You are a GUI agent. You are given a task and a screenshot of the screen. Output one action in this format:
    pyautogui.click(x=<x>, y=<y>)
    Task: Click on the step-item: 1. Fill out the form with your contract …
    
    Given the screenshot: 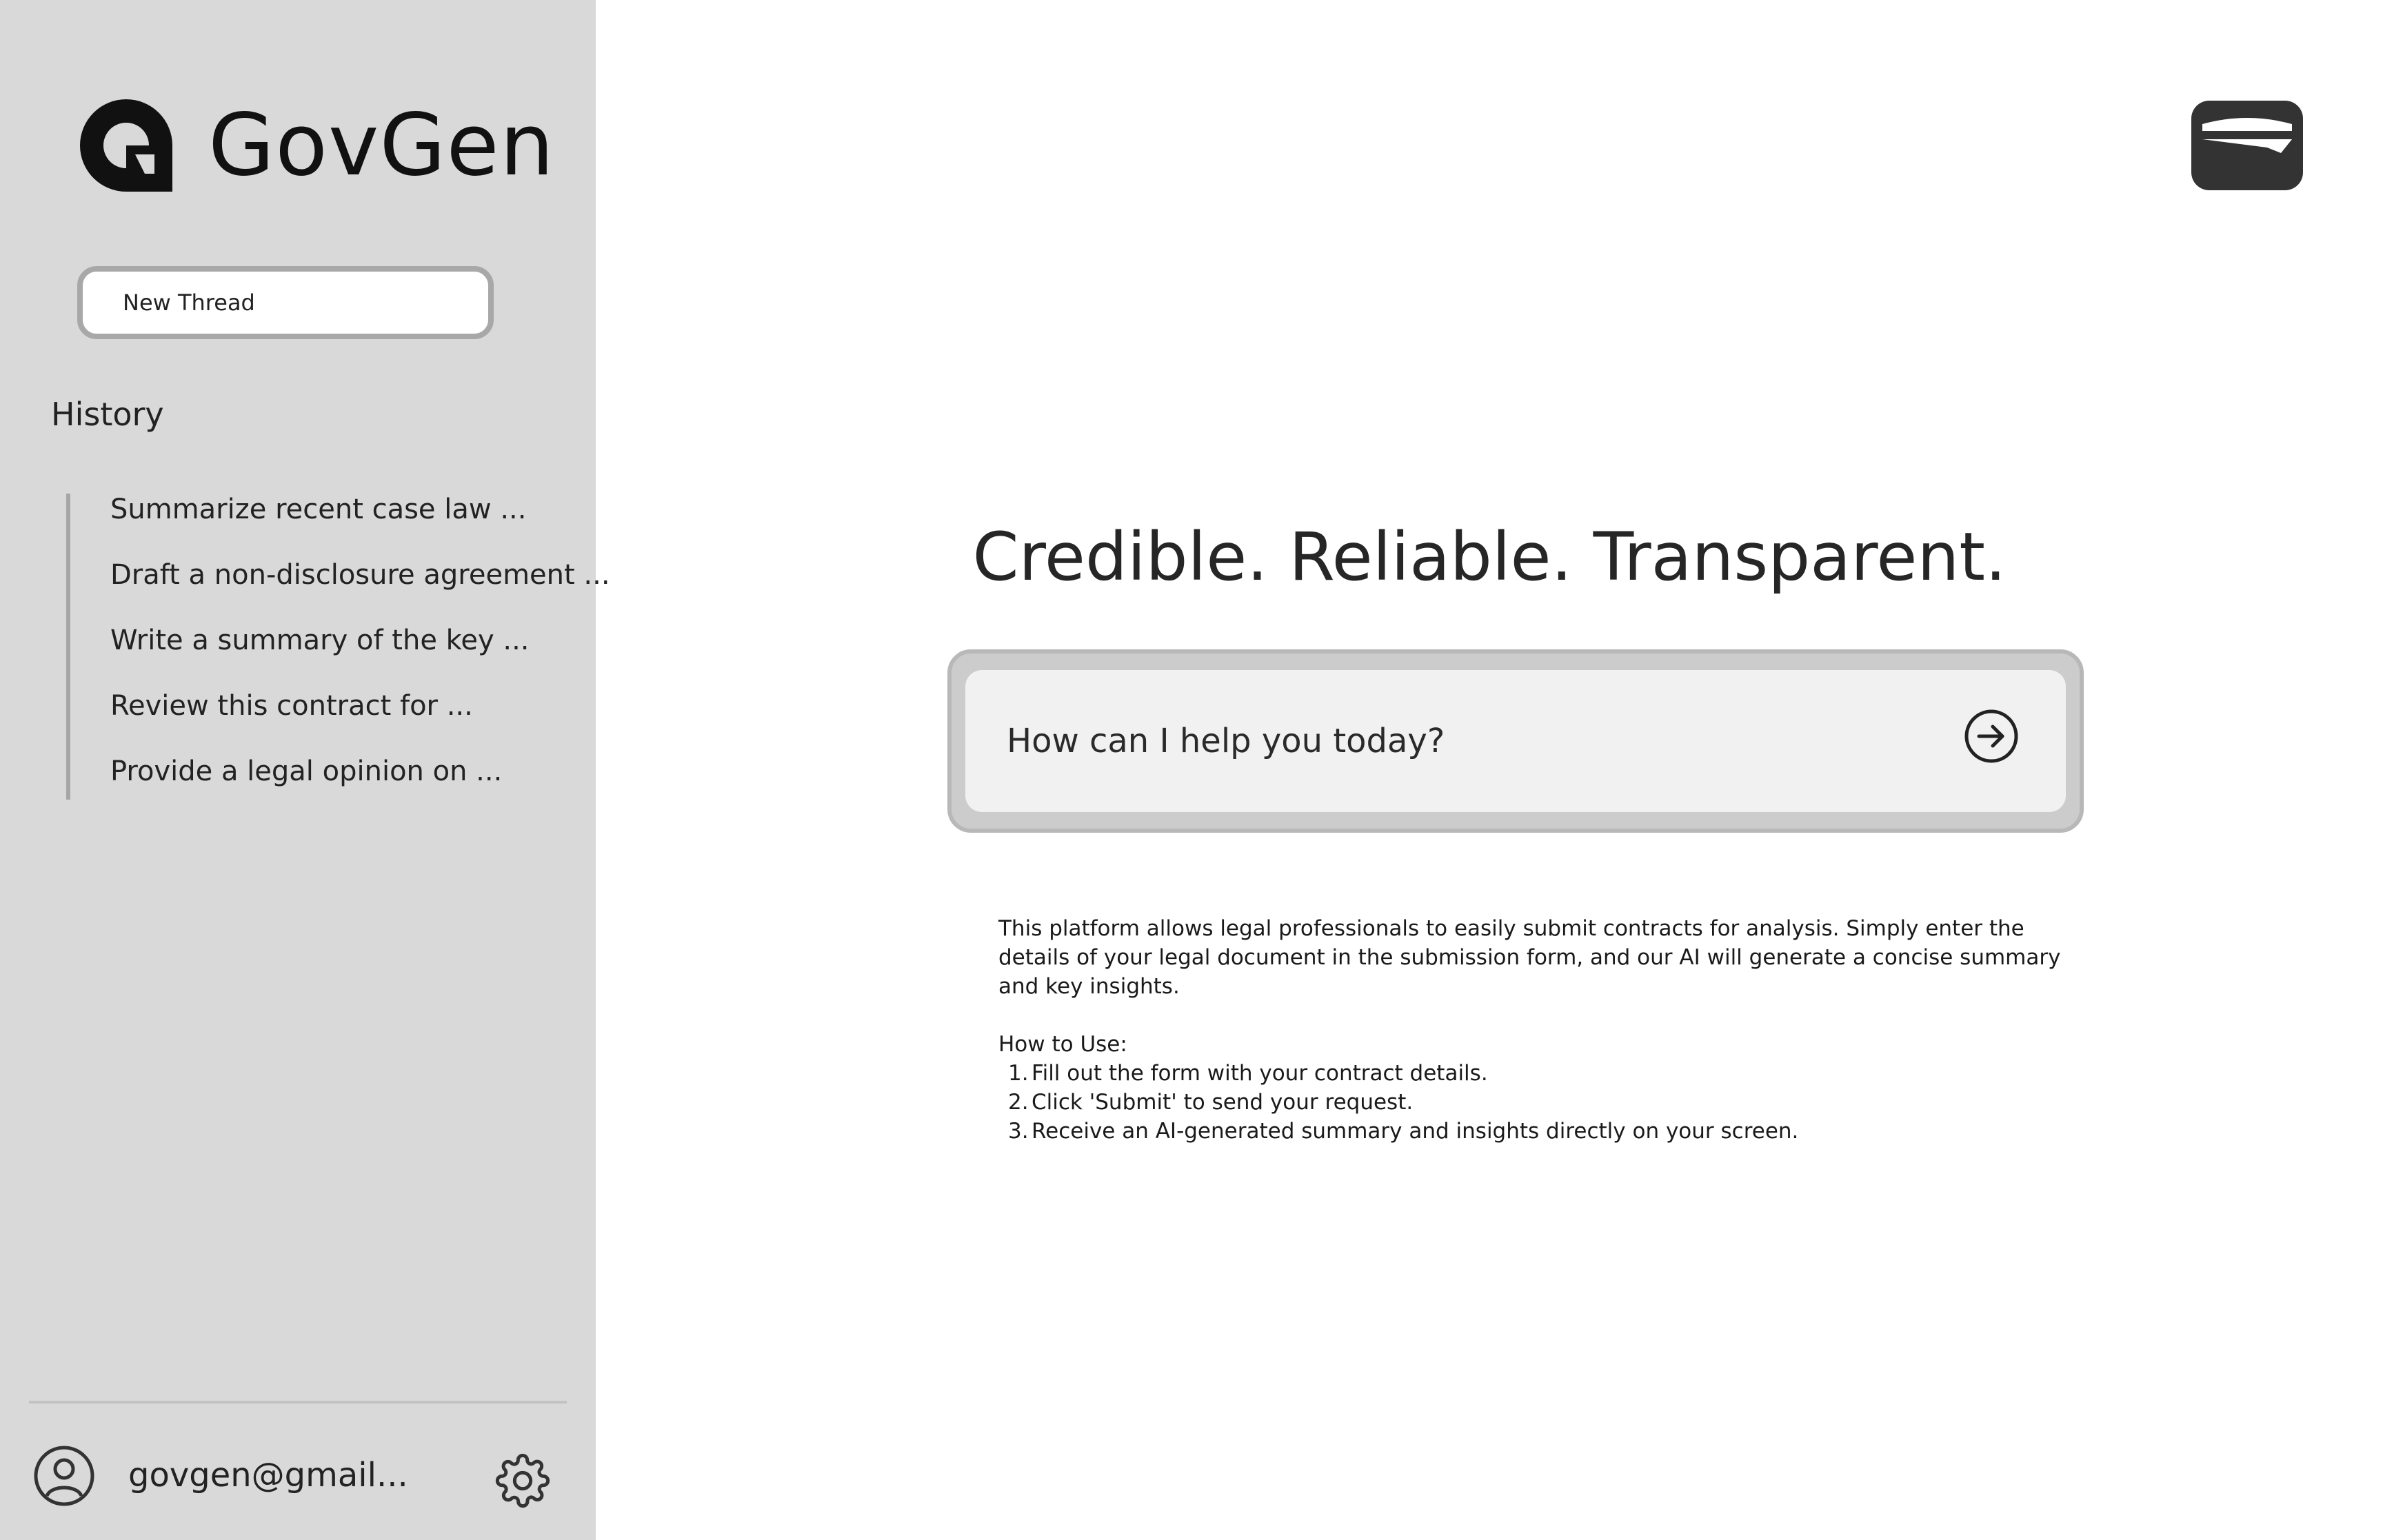 What is the action you would take?
    pyautogui.click(x=1548, y=1074)
    